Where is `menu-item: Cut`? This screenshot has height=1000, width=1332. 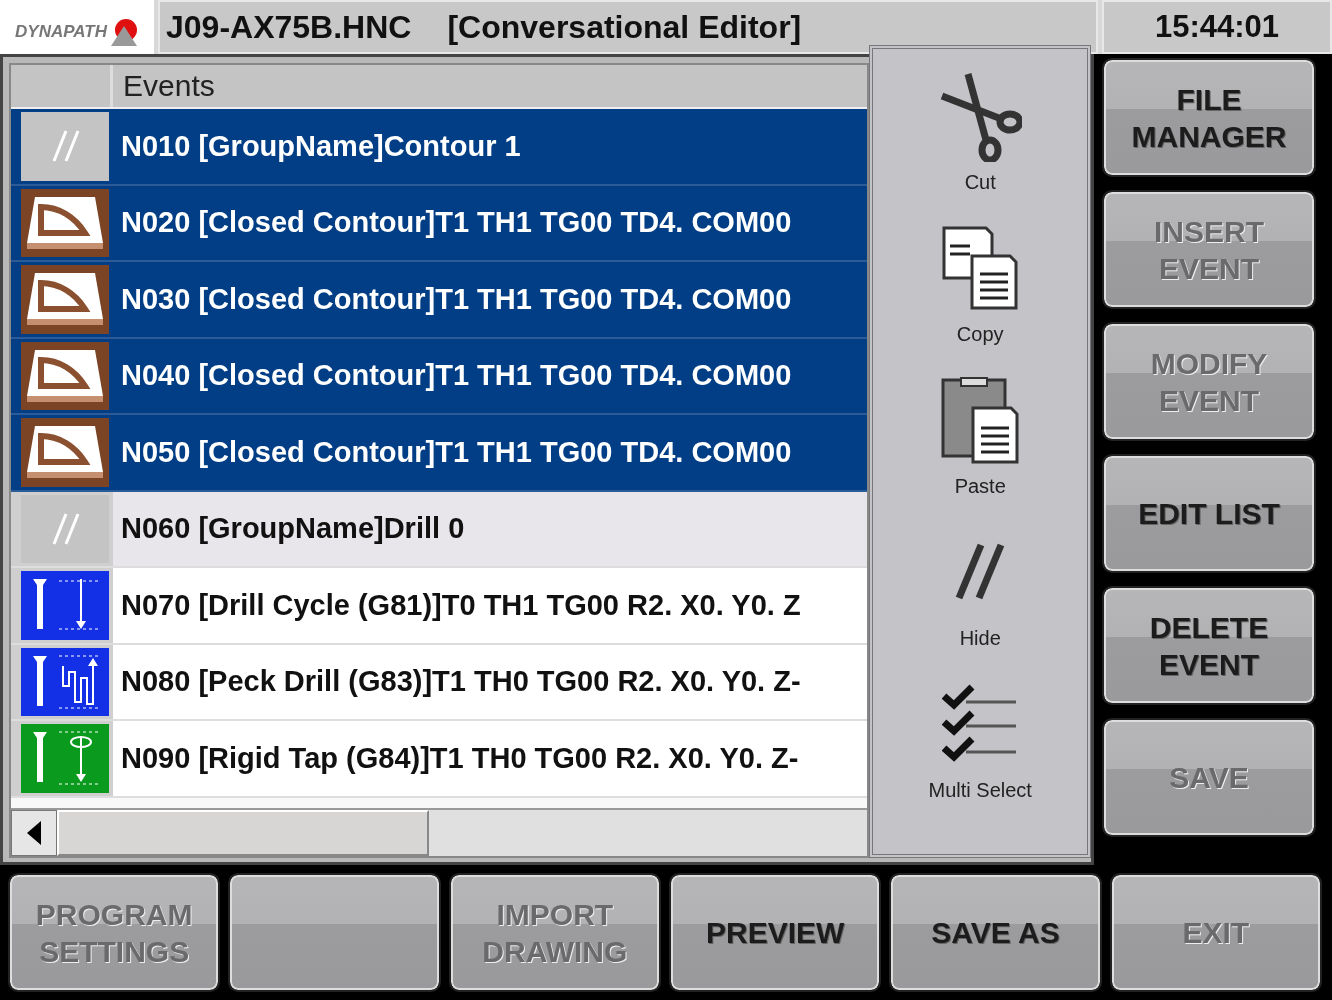
menu-item: Cut is located at coordinates (980, 136).